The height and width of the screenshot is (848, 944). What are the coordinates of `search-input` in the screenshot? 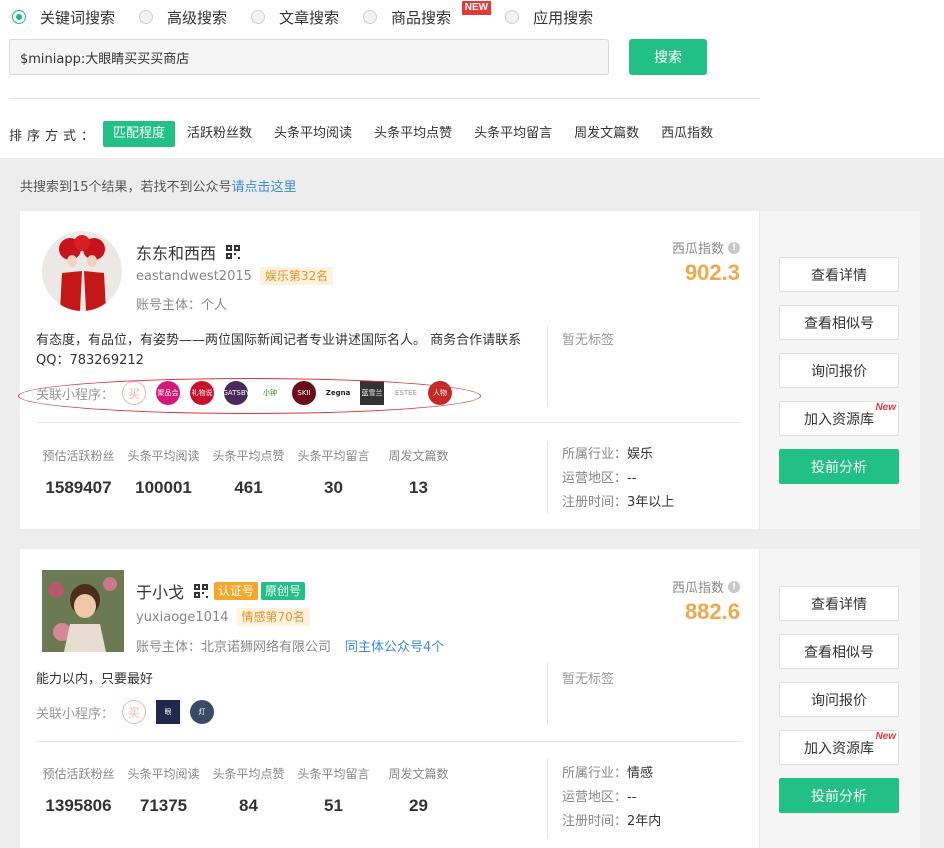 It's located at (309, 57).